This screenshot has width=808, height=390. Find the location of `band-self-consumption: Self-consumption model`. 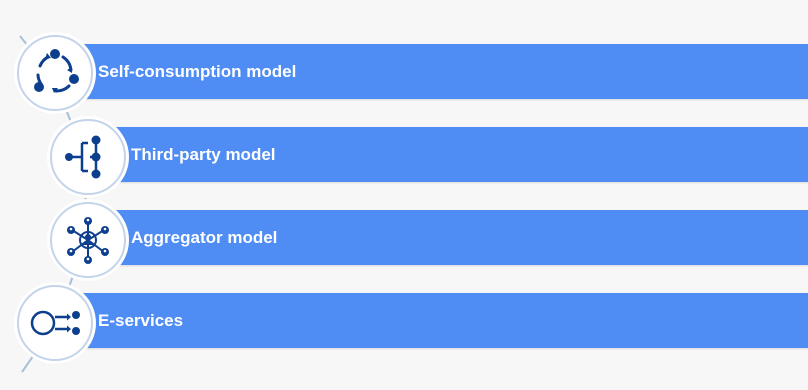

band-self-consumption: Self-consumption model is located at coordinates (426, 71).